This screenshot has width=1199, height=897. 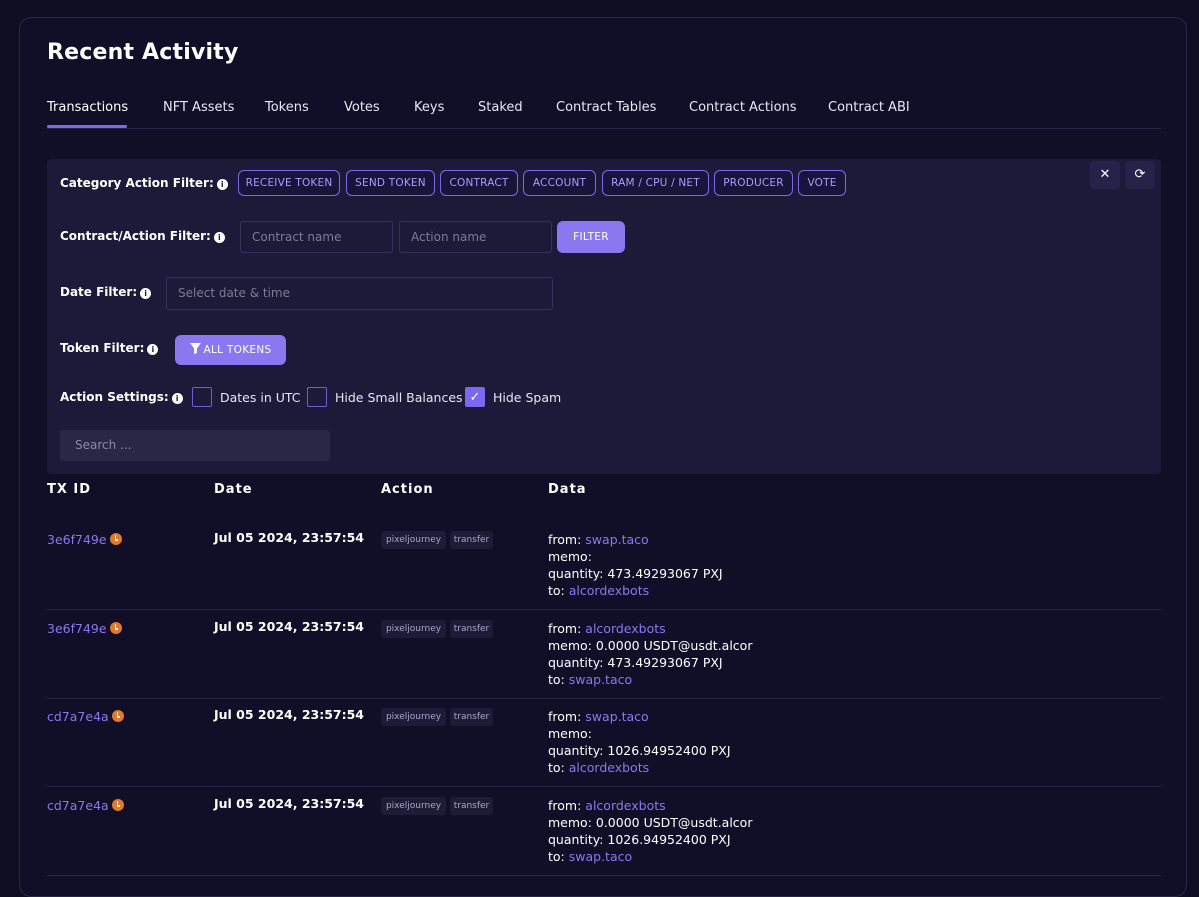 What do you see at coordinates (233, 489) in the screenshot?
I see `column-header-date: Date` at bounding box center [233, 489].